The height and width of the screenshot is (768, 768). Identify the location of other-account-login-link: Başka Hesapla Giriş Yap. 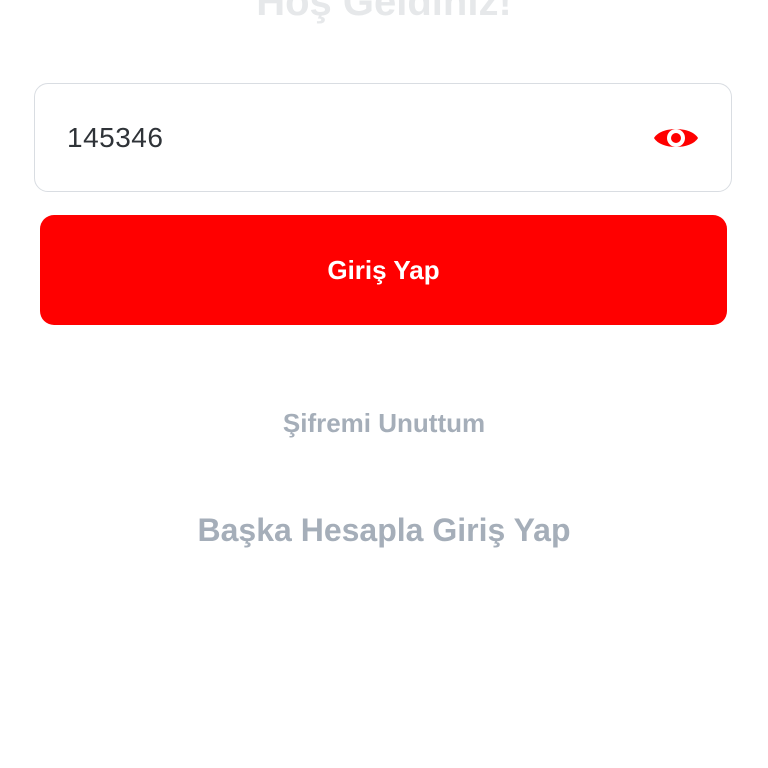
(384, 530).